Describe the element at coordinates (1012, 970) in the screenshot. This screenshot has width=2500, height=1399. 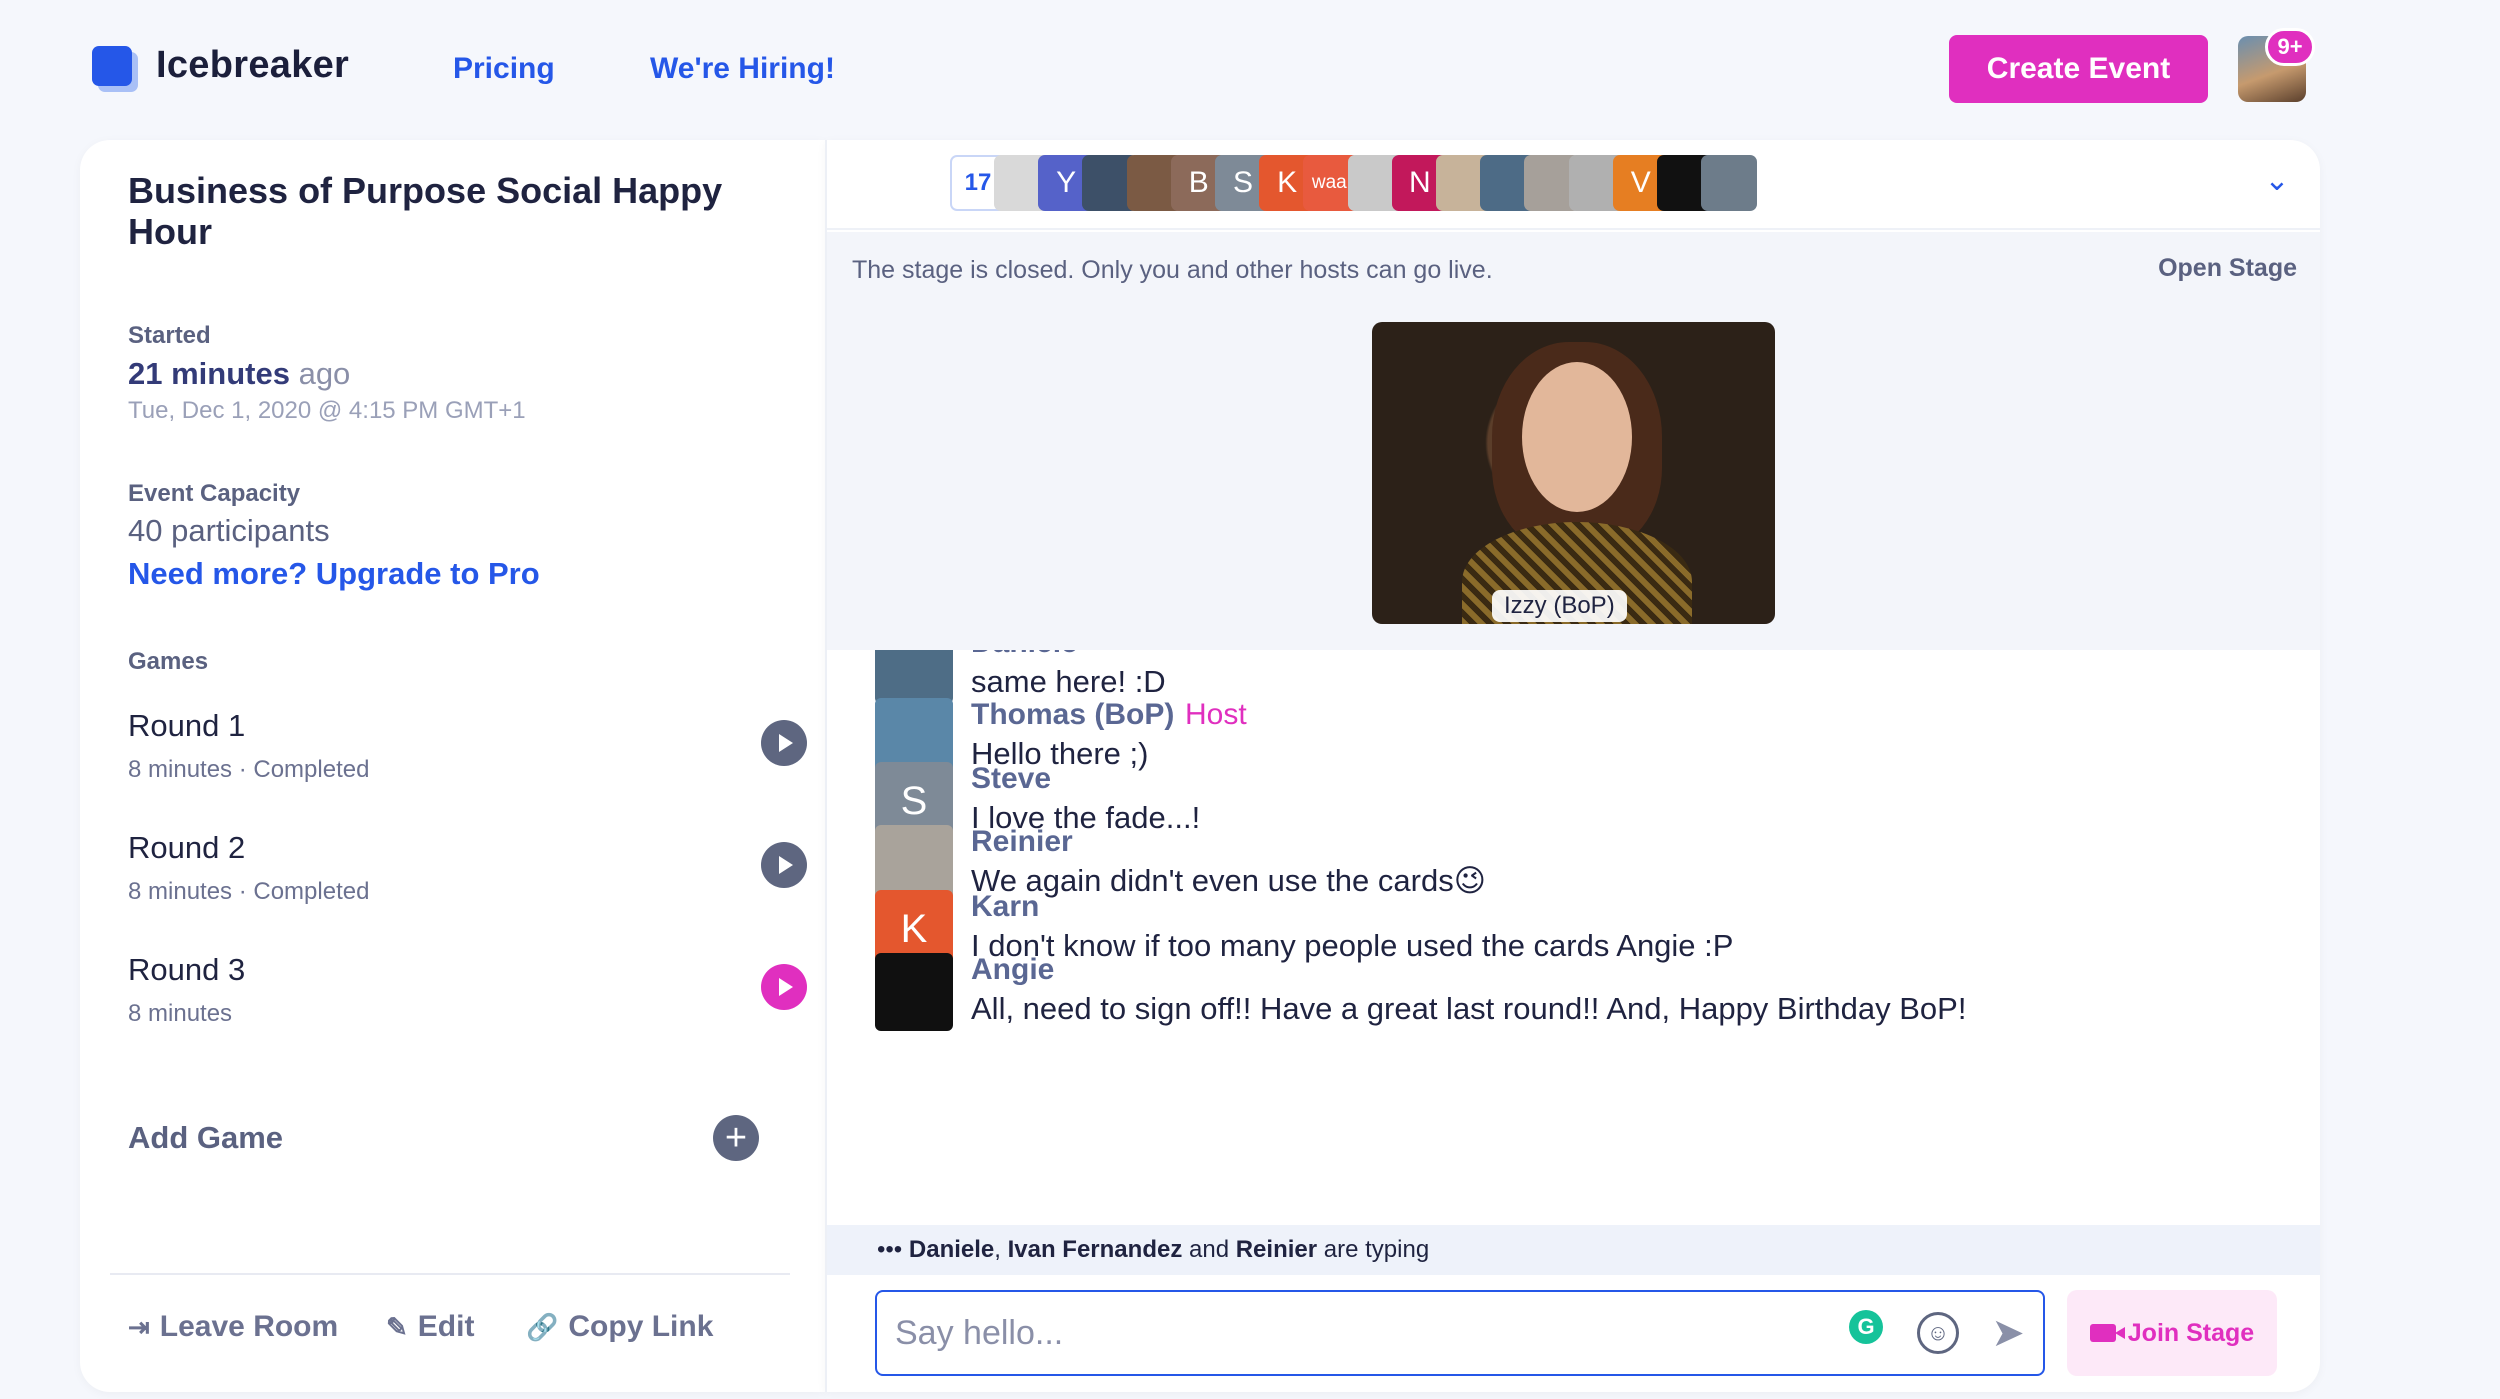
I see `message-author: Angie` at that location.